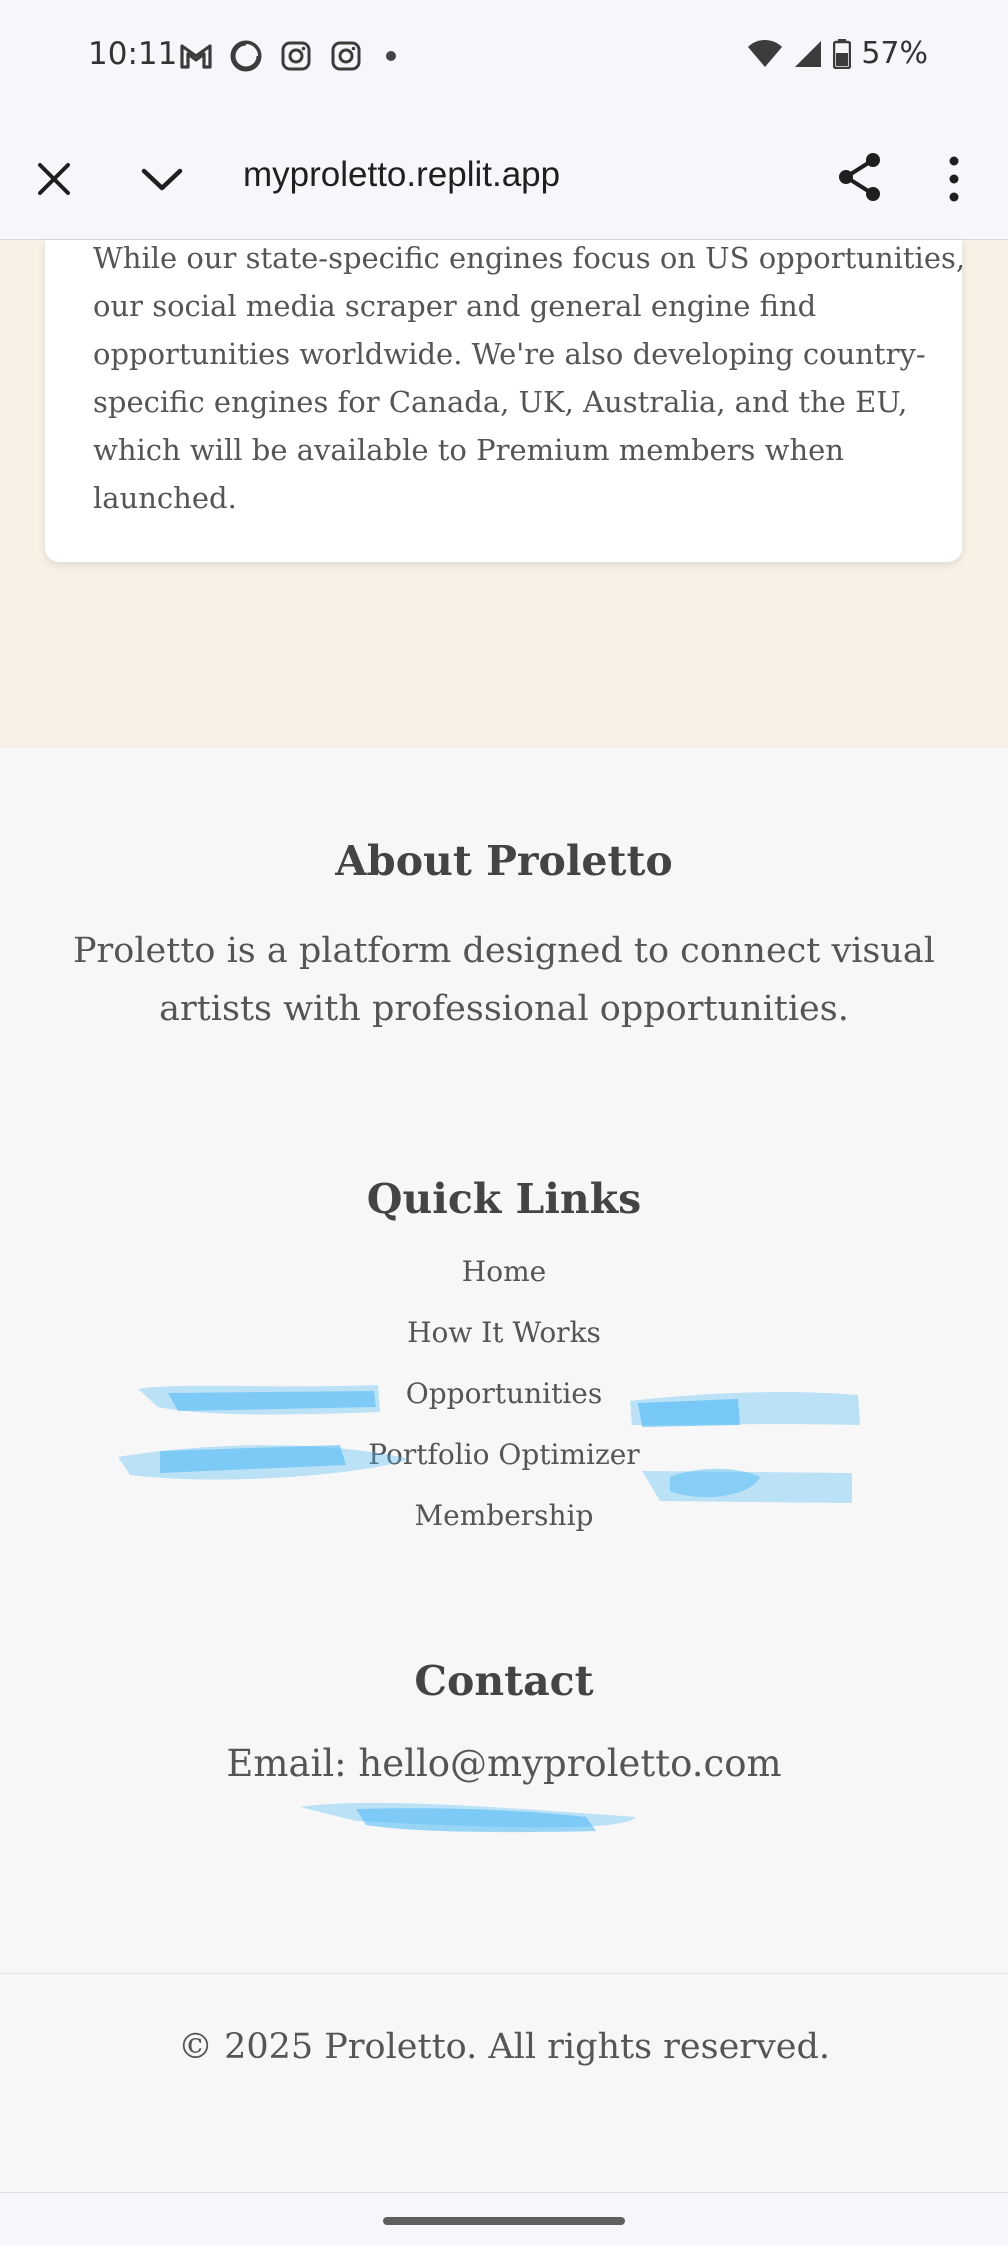 The image size is (1008, 2245). I want to click on contact-email: Email: hello@myproletto.com, so click(504, 1763).